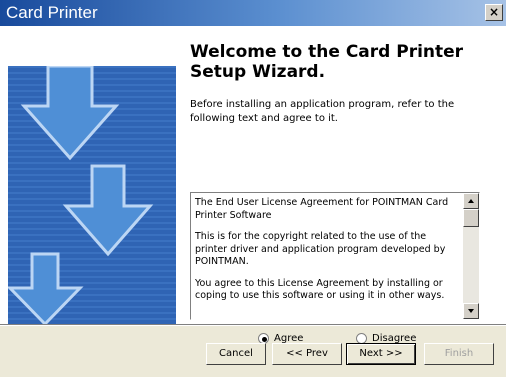  I want to click on prev-button: << Prev, so click(307, 354).